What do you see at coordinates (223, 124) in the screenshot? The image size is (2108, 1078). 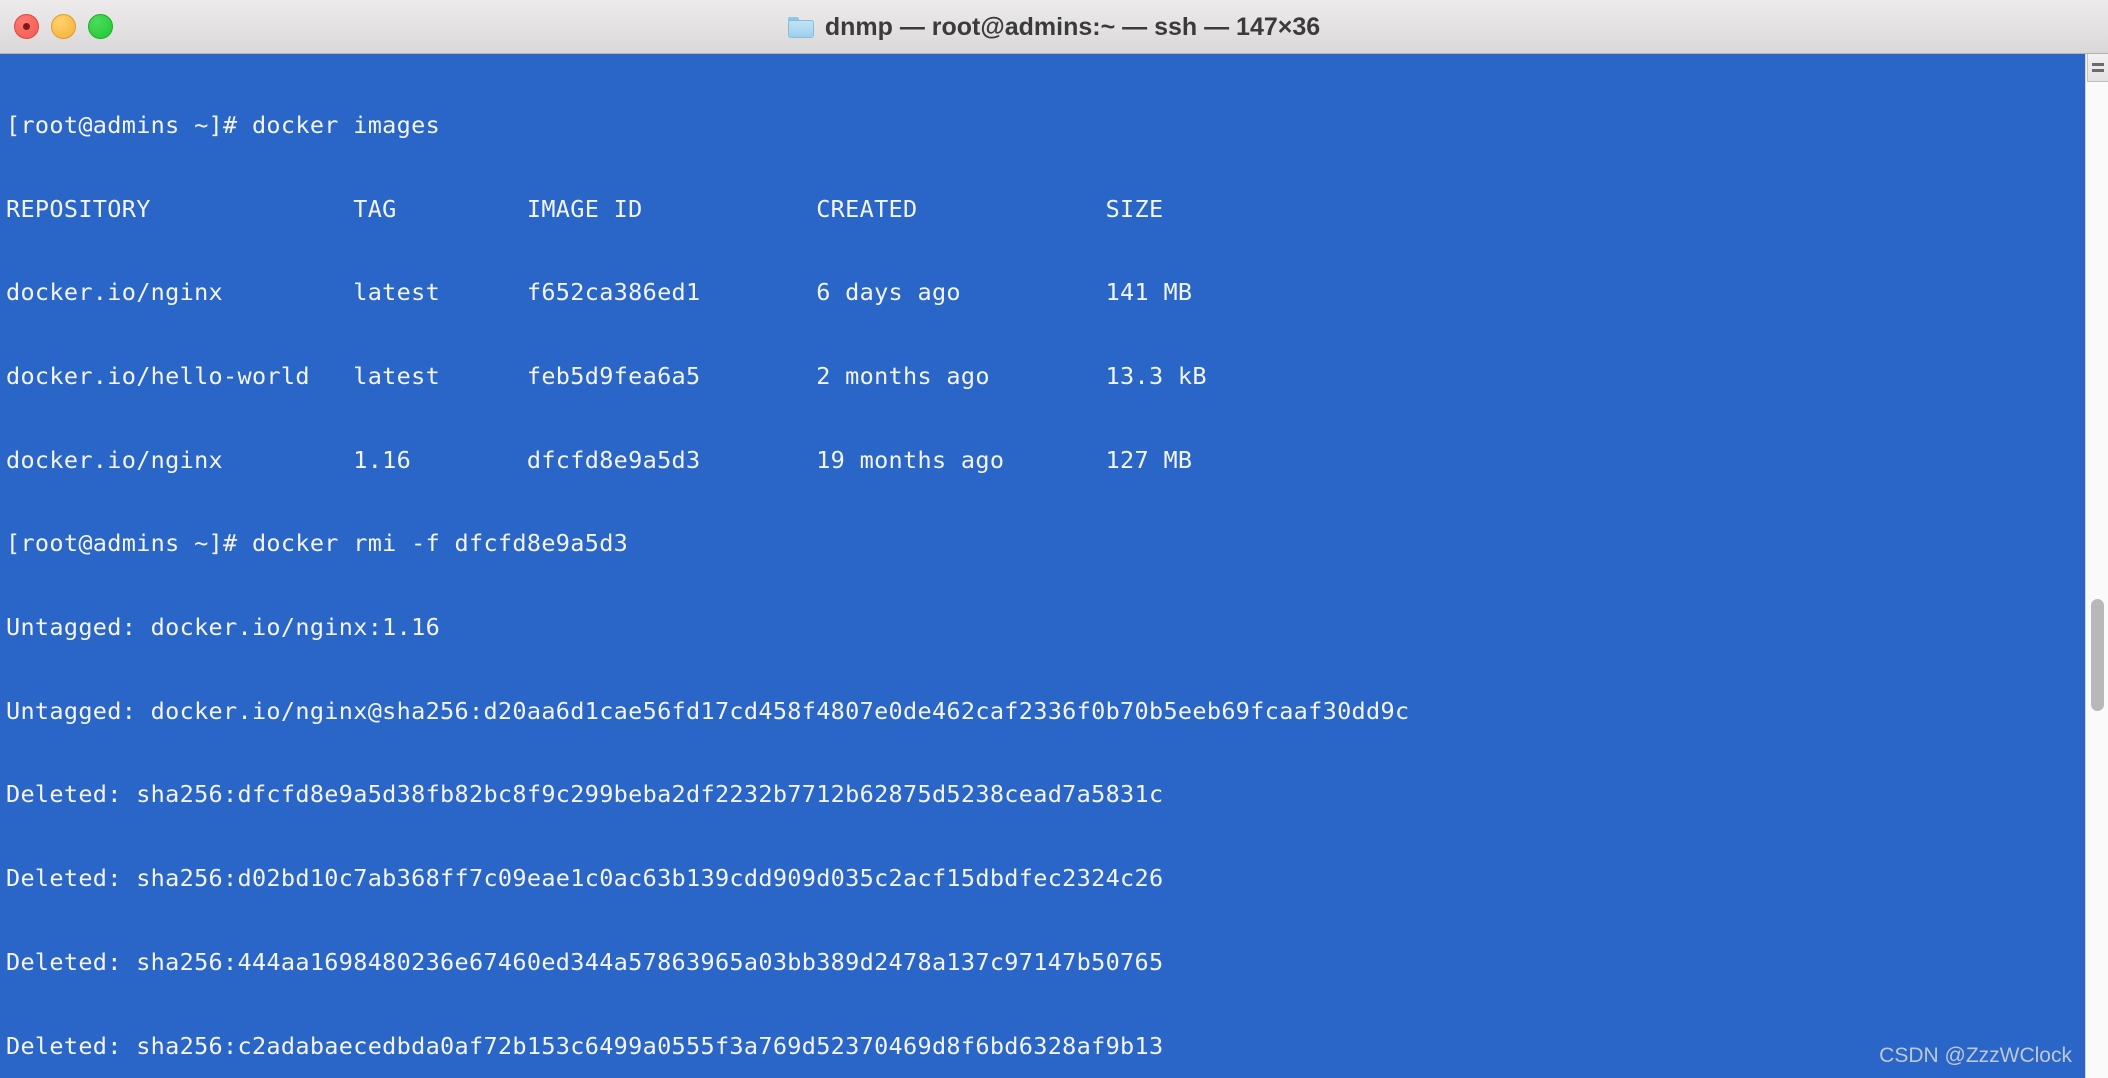 I see `terminal-line: [root@admins ~]# docker images` at bounding box center [223, 124].